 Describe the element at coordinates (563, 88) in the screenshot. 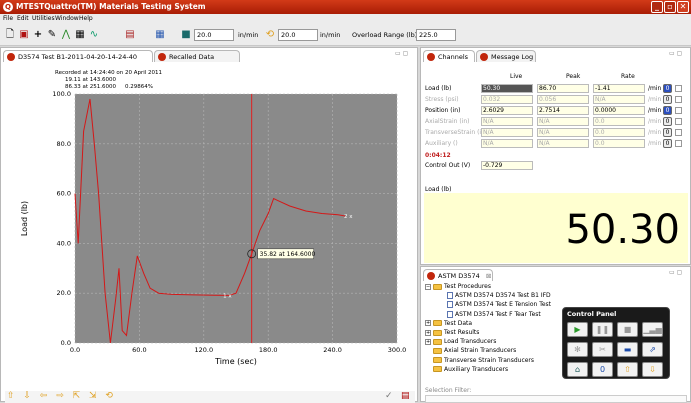

I see `channel-peak-value: 86.70` at that location.